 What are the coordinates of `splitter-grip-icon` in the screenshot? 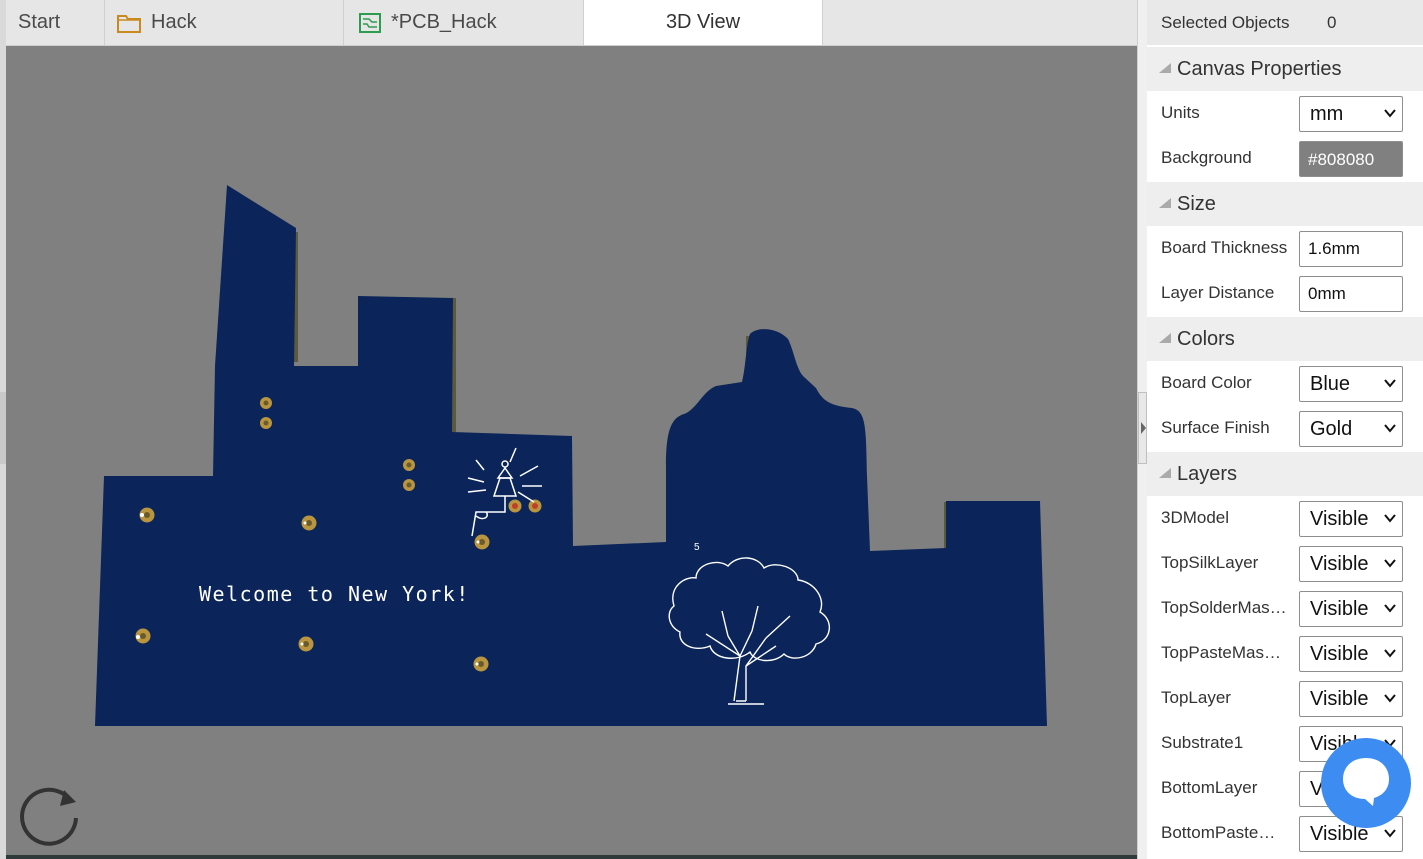 It's located at (1142, 428).